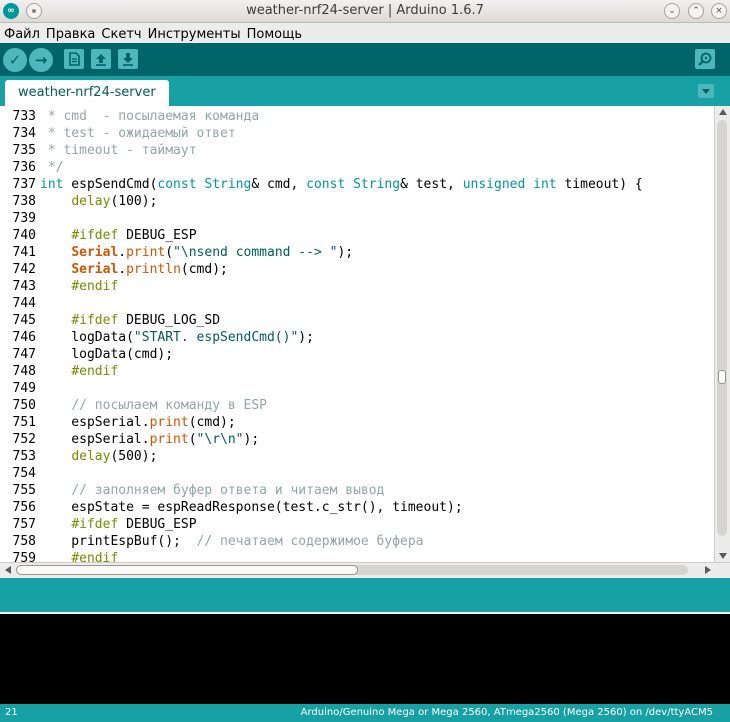 This screenshot has height=722, width=730. What do you see at coordinates (95, 269) in the screenshot?
I see `code-token: Serial` at bounding box center [95, 269].